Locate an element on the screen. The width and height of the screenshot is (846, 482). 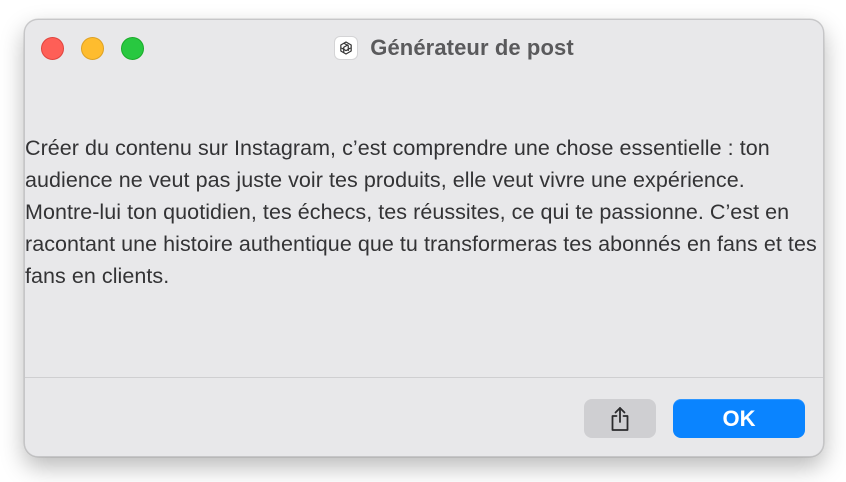
openai-logo-icon is located at coordinates (346, 48).